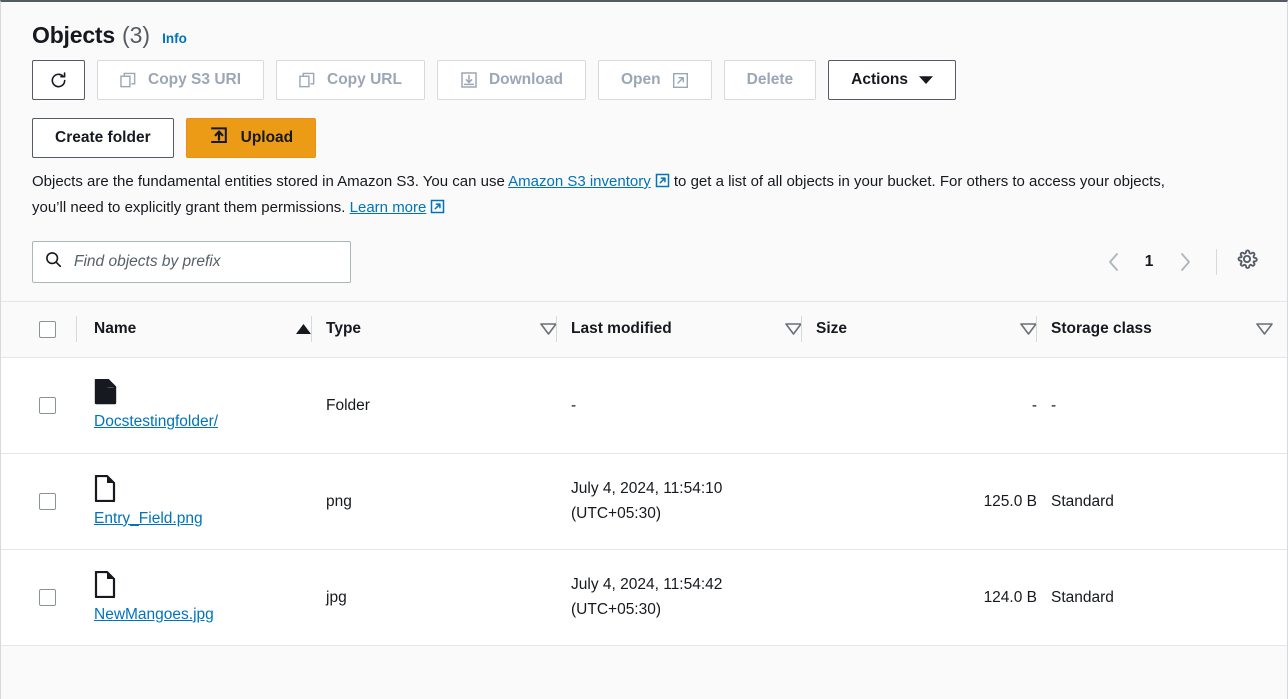 The width and height of the screenshot is (1288, 699). What do you see at coordinates (1169, 405) in the screenshot?
I see `object-storage-class-cell: -` at bounding box center [1169, 405].